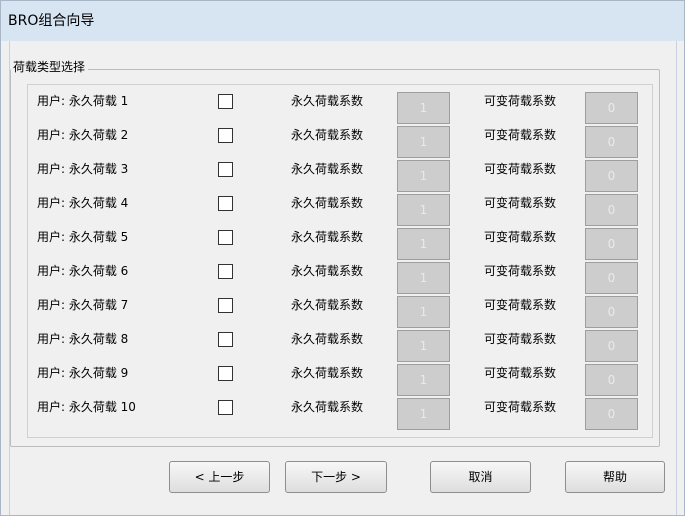 The height and width of the screenshot is (516, 685). What do you see at coordinates (83, 101) in the screenshot?
I see `load-name-label: 用户: 永久荷载 1` at bounding box center [83, 101].